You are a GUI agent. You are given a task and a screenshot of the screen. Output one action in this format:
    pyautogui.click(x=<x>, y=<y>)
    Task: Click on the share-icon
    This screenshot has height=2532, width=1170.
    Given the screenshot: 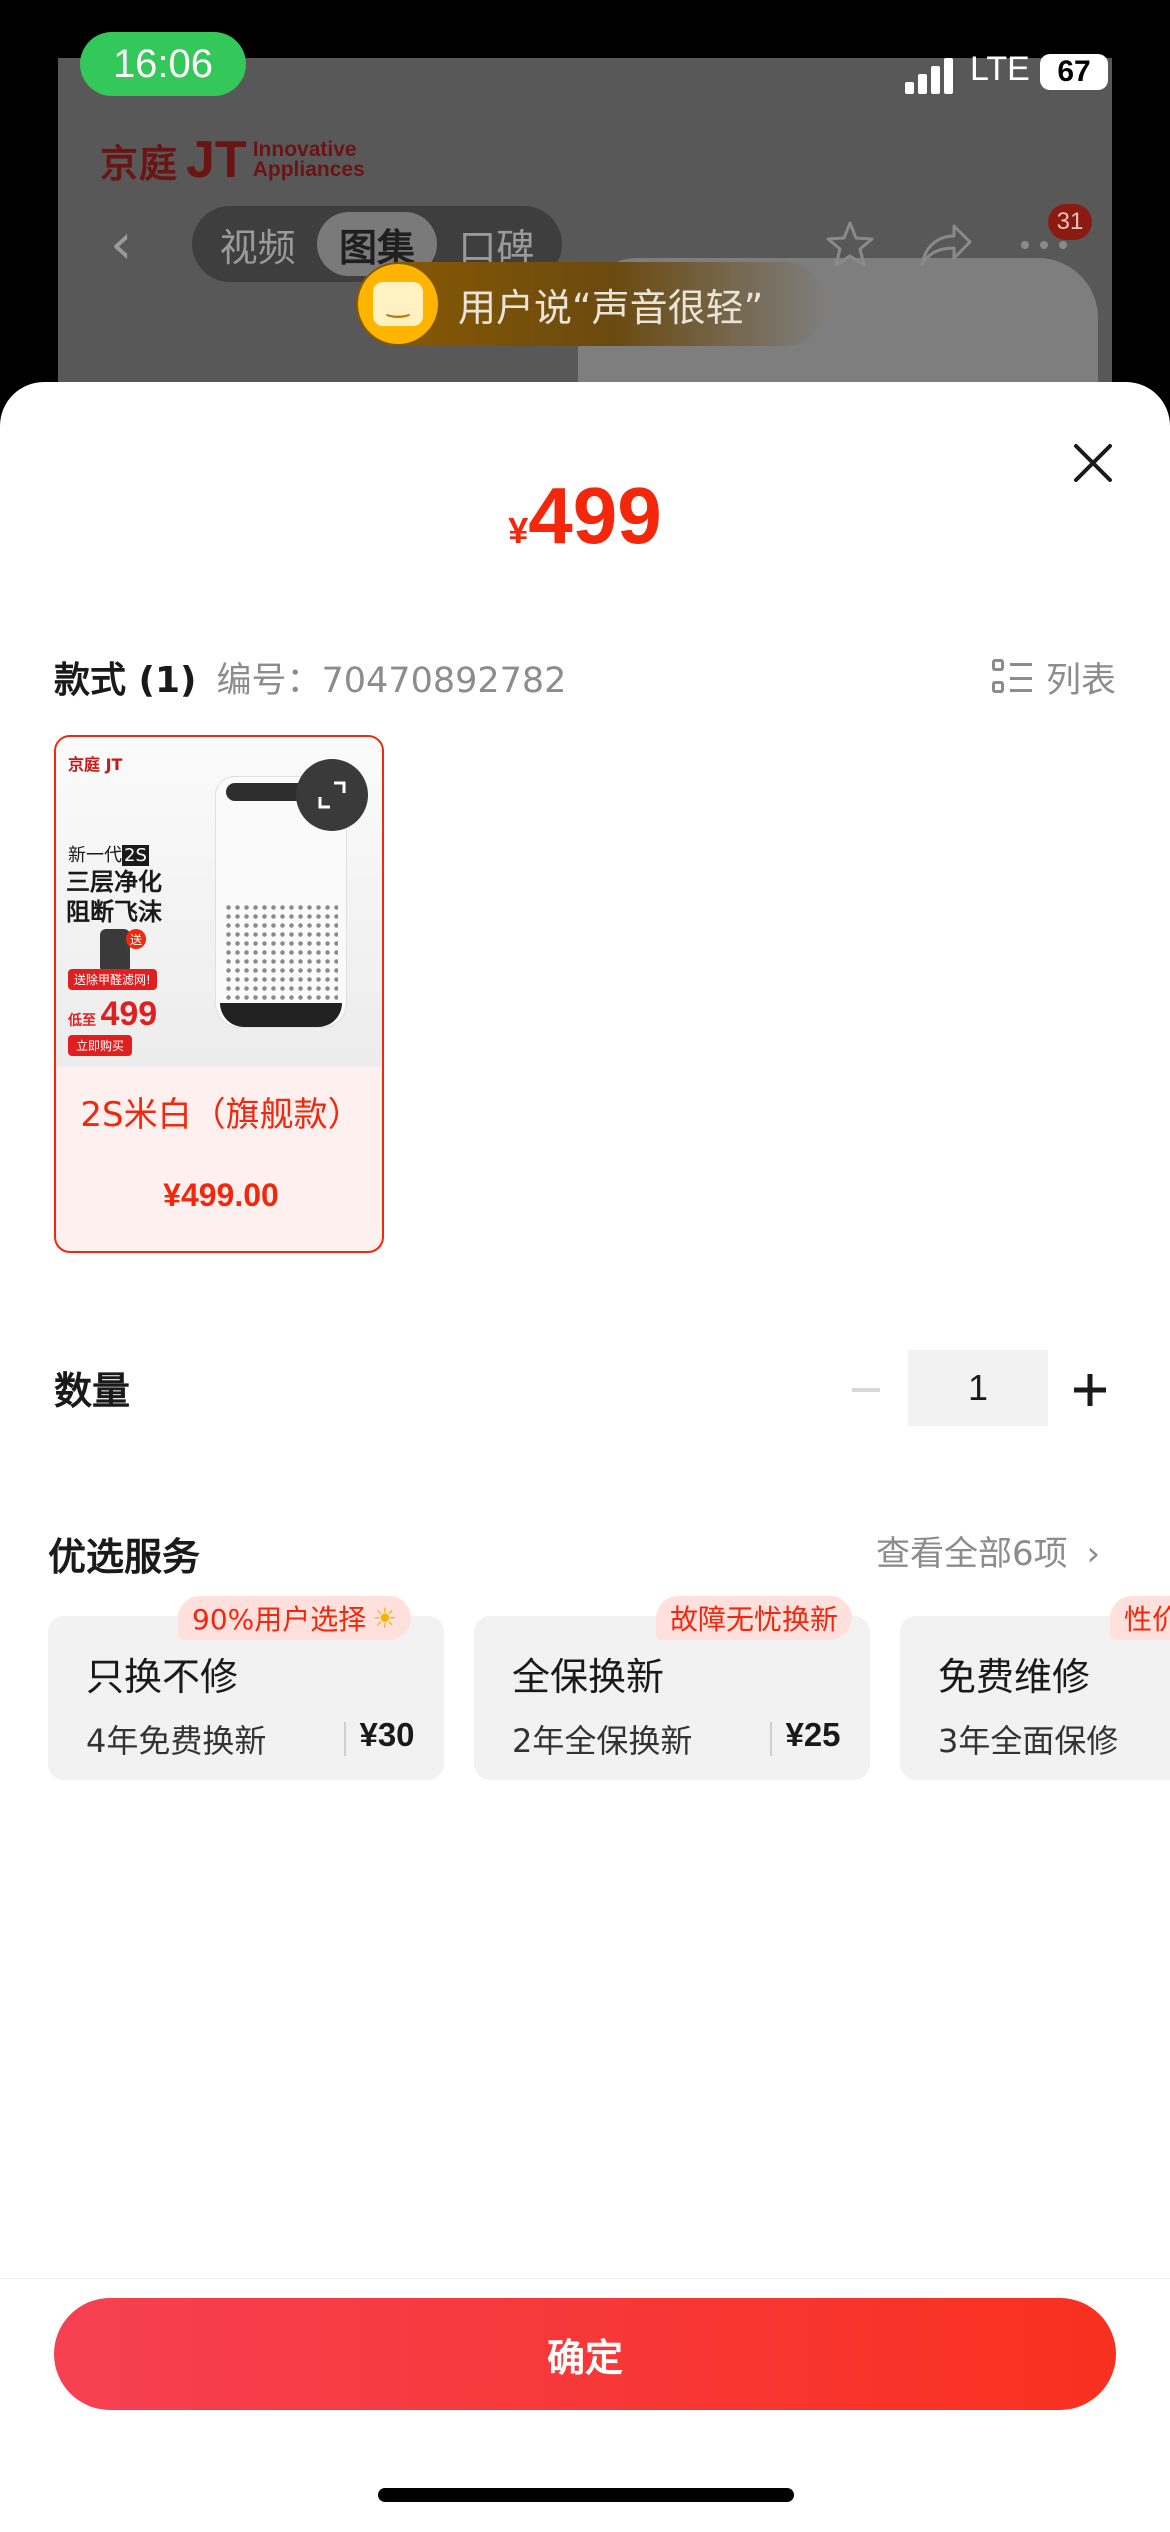 What is the action you would take?
    pyautogui.click(x=946, y=245)
    